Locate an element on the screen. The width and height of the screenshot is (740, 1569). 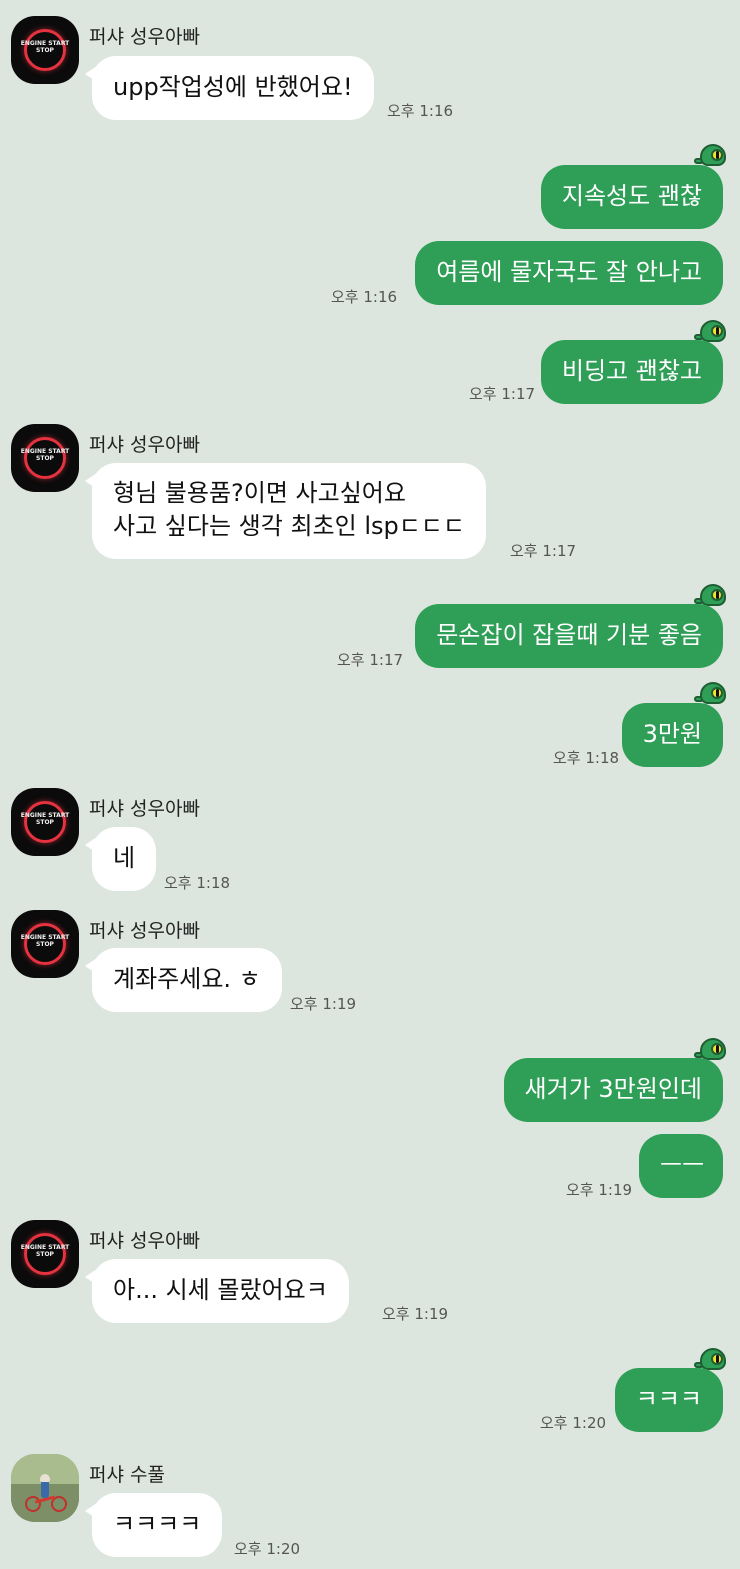
message-bubble-incoming: 형님 불용품?이면 사고싶어요 사고 싶다는 생각 최초인 lspㄷㄷㄷ is located at coordinates (285, 511).